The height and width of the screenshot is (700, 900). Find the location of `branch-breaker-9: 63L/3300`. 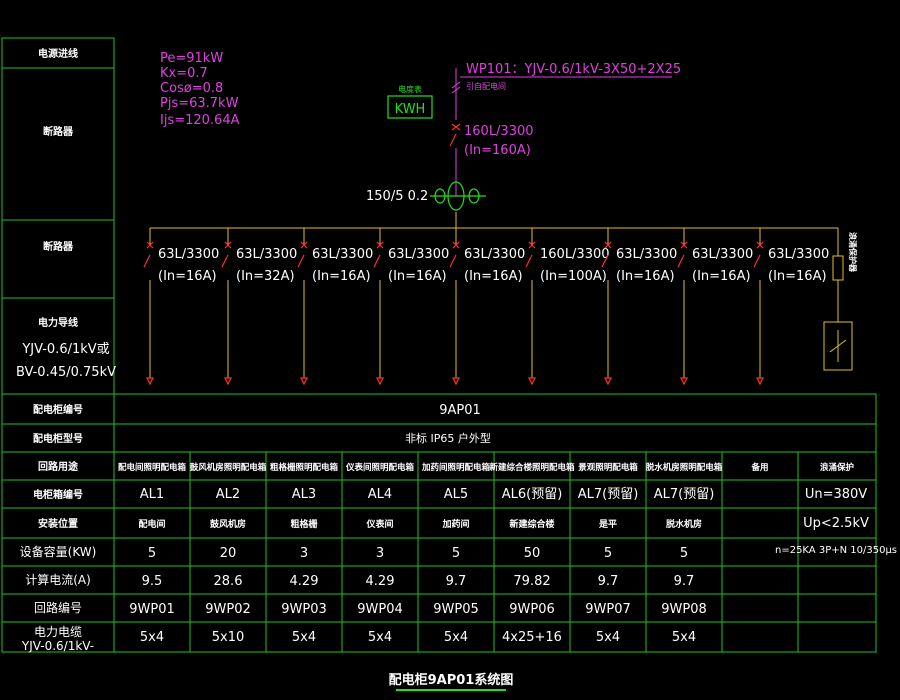

branch-breaker-9: 63L/3300 is located at coordinates (798, 254).